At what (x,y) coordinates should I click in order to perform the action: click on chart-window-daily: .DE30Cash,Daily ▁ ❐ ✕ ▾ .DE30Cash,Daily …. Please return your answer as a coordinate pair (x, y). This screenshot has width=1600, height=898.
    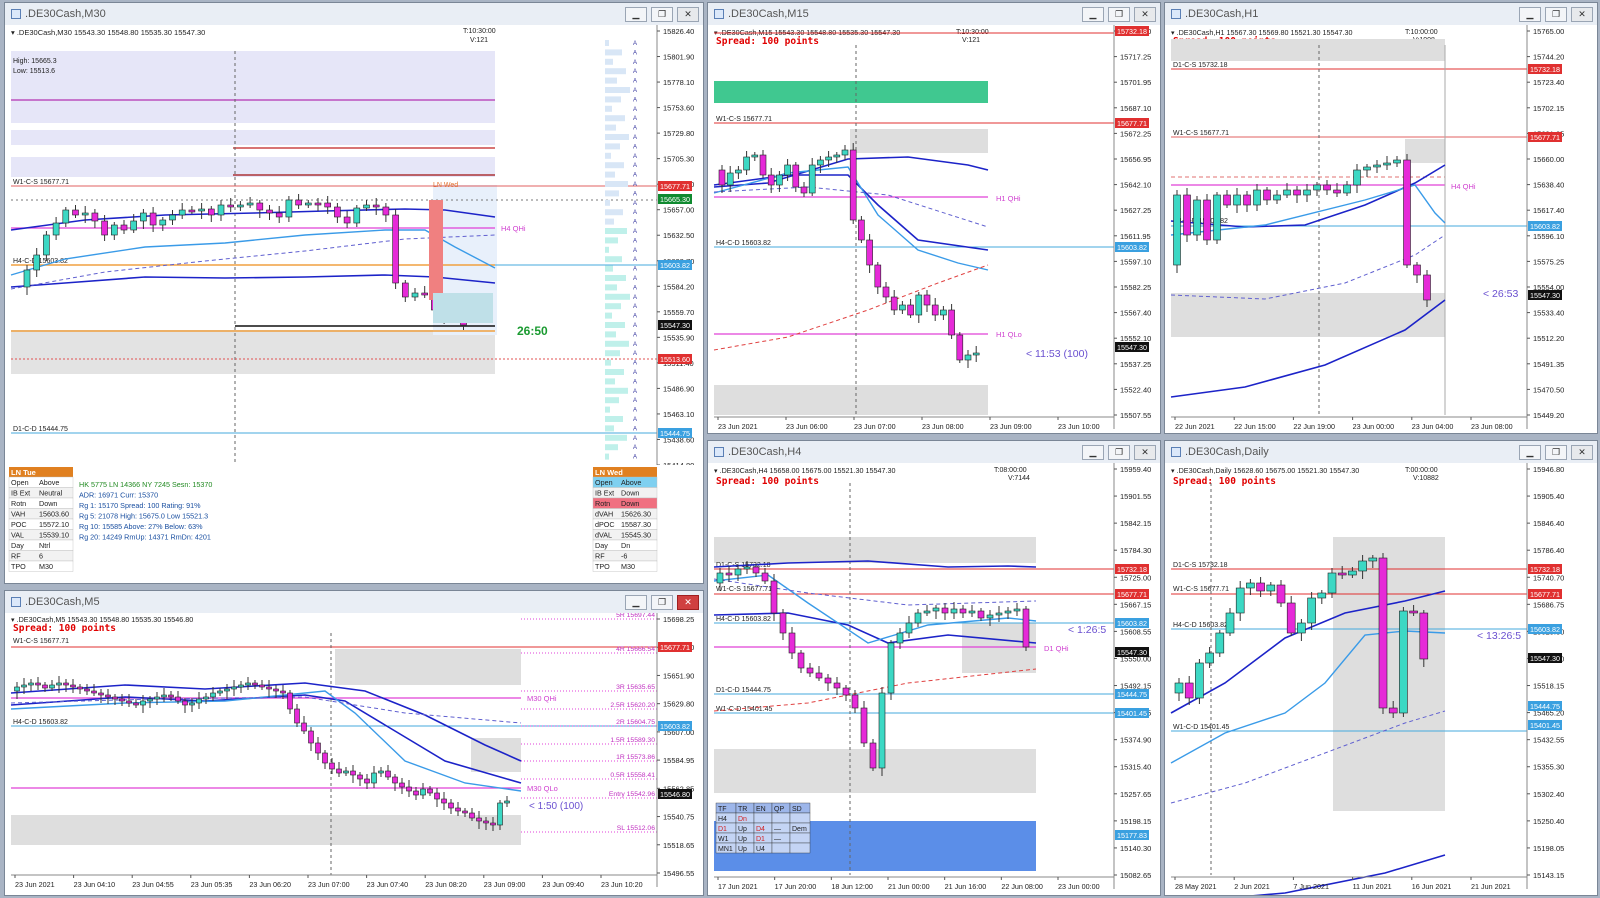
    Looking at the image, I should click on (1381, 668).